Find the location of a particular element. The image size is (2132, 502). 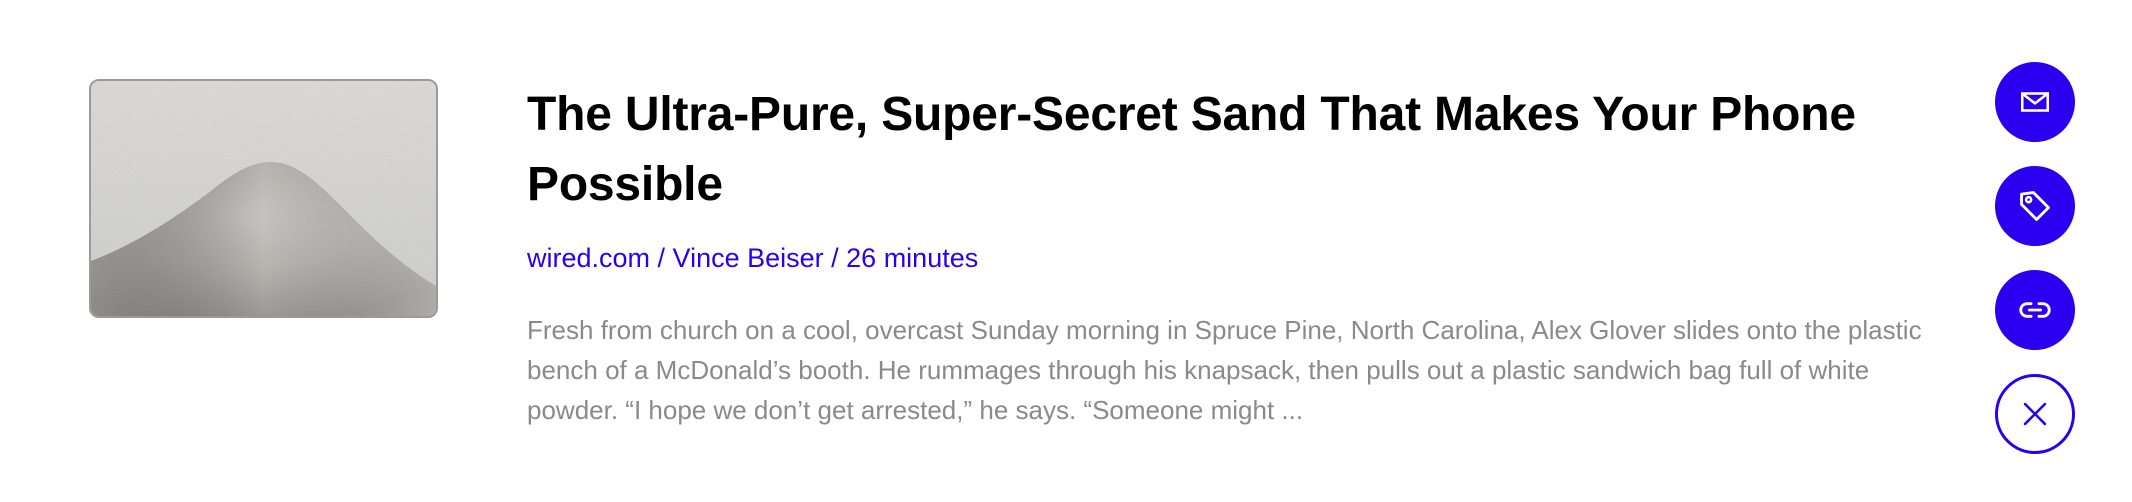

email-button is located at coordinates (2035, 102).